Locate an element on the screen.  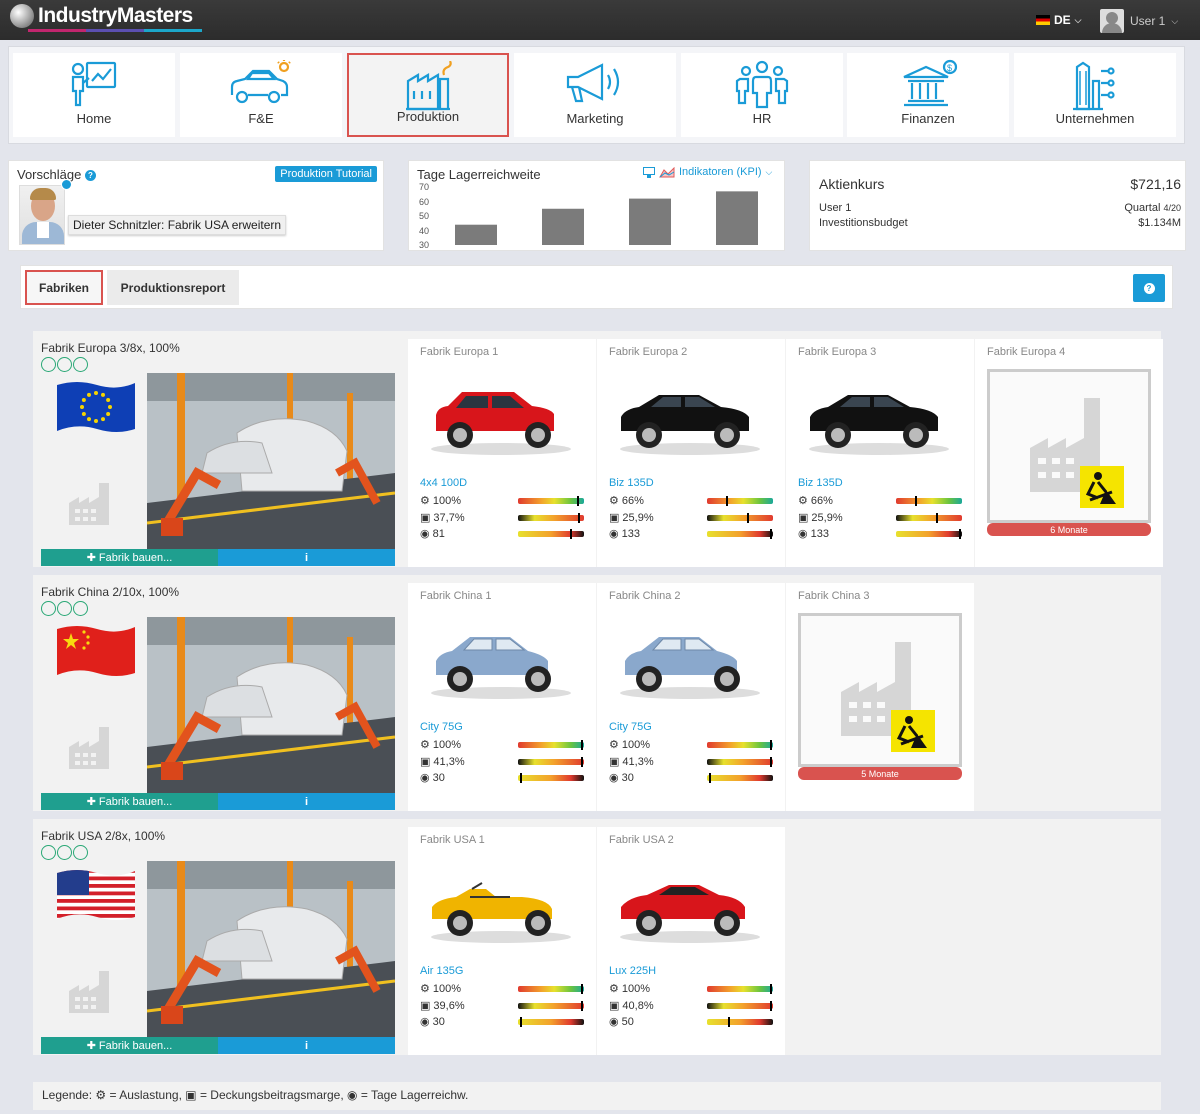
factory-card: Fabrik Europa 2 Biz 135D ⚙ 66% ▣ 25,9% ◉ 133 is located at coordinates (691, 453).